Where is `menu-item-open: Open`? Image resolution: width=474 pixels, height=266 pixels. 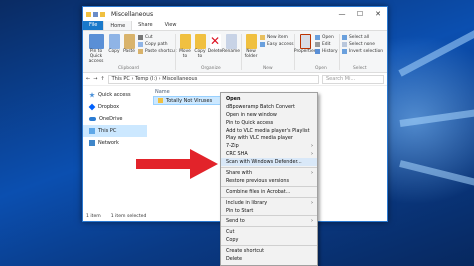
menu-item-open: Open is located at coordinates (269, 99).